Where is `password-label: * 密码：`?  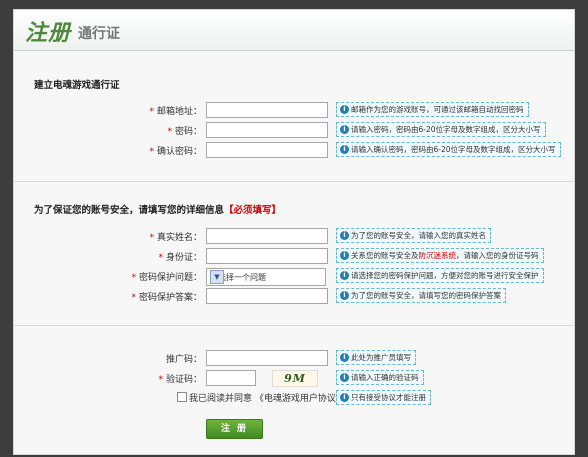
password-label: * 密码： is located at coordinates (184, 132).